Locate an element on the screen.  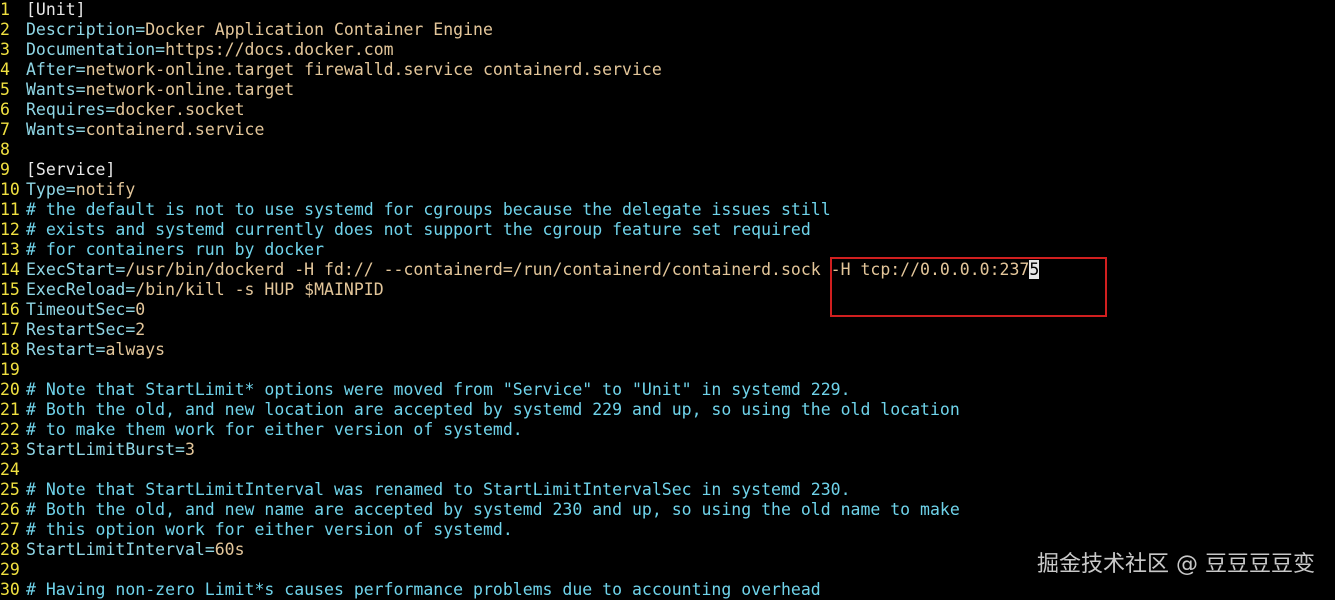
line-number: 3 is located at coordinates (5, 49).